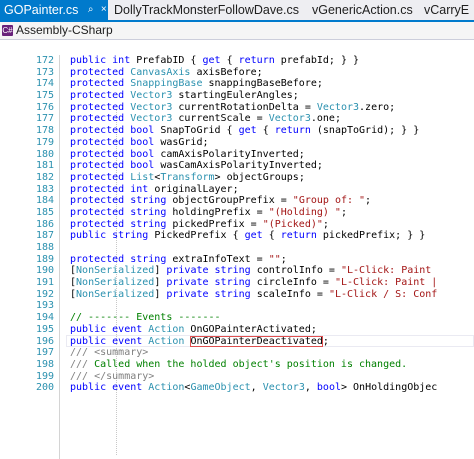 The width and height of the screenshot is (474, 459). Describe the element at coordinates (389, 388) in the screenshot. I see `code-text: > OnHoldingObjec` at that location.